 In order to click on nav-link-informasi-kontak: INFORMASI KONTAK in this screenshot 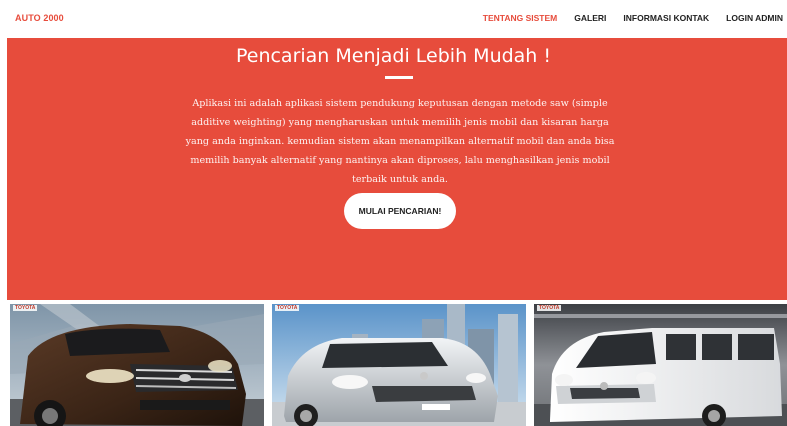, I will do `click(666, 18)`.